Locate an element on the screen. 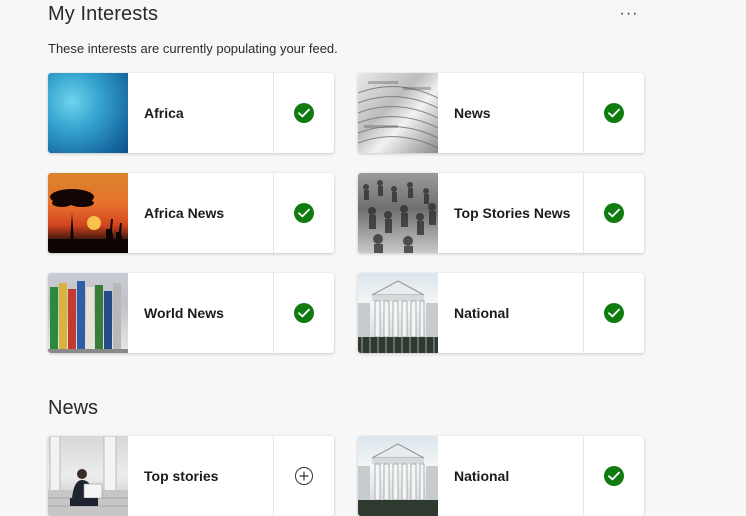 The image size is (746, 516). add-circle-icon is located at coordinates (304, 476).